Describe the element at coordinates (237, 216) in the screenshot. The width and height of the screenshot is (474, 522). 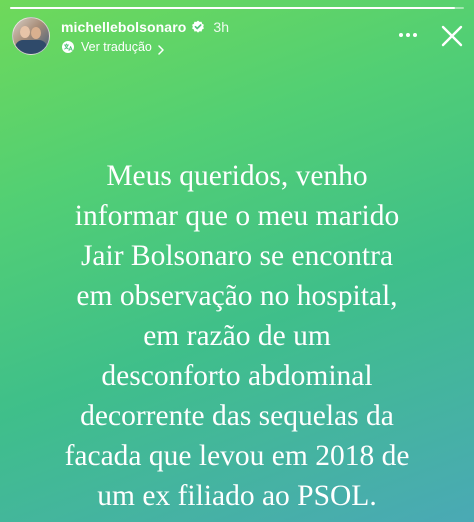
I see `story-text-line: informar que o meu marido` at that location.